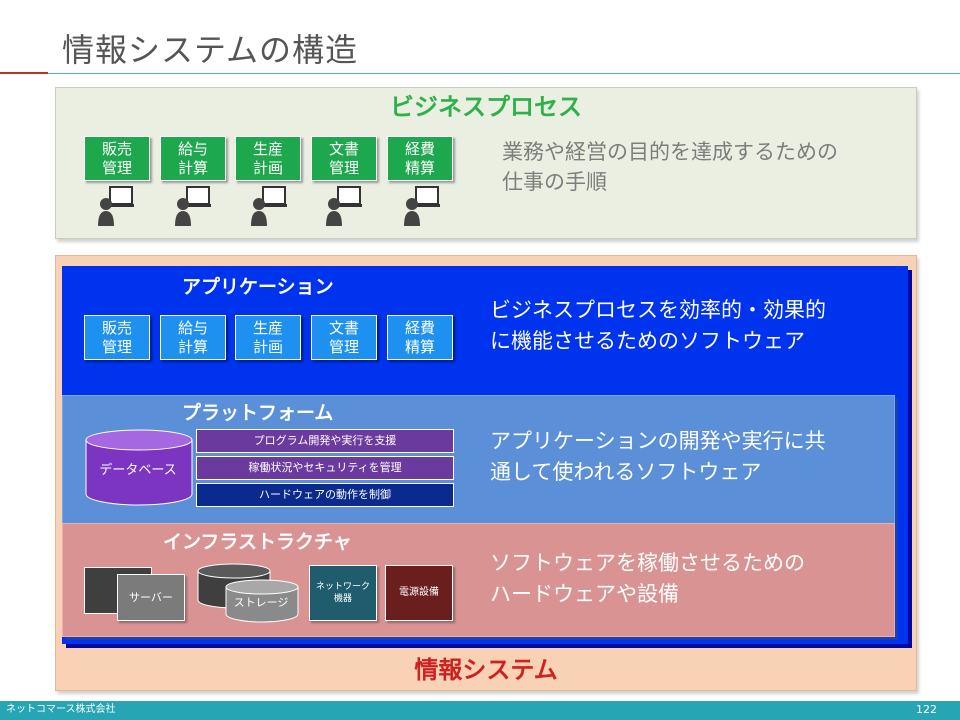  I want to click on title-accent-rule, so click(24, 73).